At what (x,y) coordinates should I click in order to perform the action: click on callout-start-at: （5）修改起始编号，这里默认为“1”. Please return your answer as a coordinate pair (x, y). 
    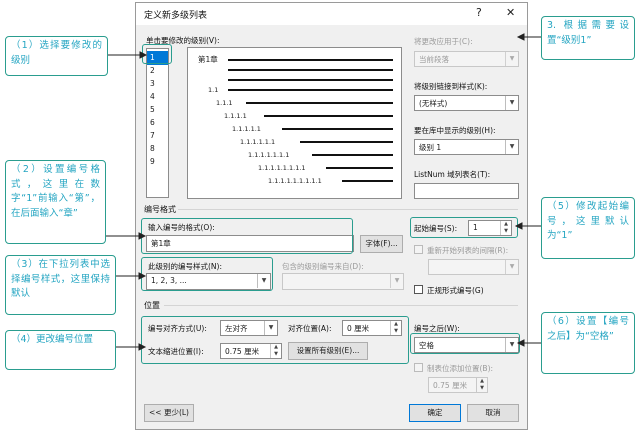
    Looking at the image, I should click on (588, 228).